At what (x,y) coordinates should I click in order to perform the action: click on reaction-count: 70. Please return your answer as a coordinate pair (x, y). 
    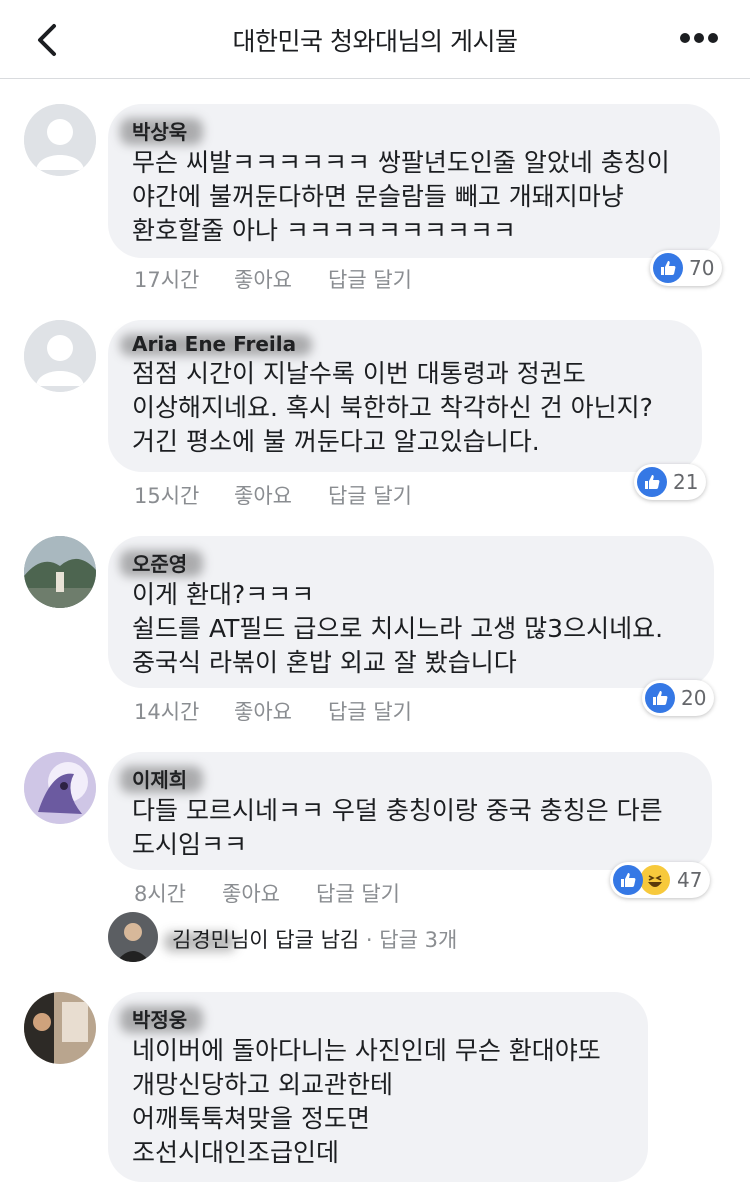
    Looking at the image, I should click on (702, 268).